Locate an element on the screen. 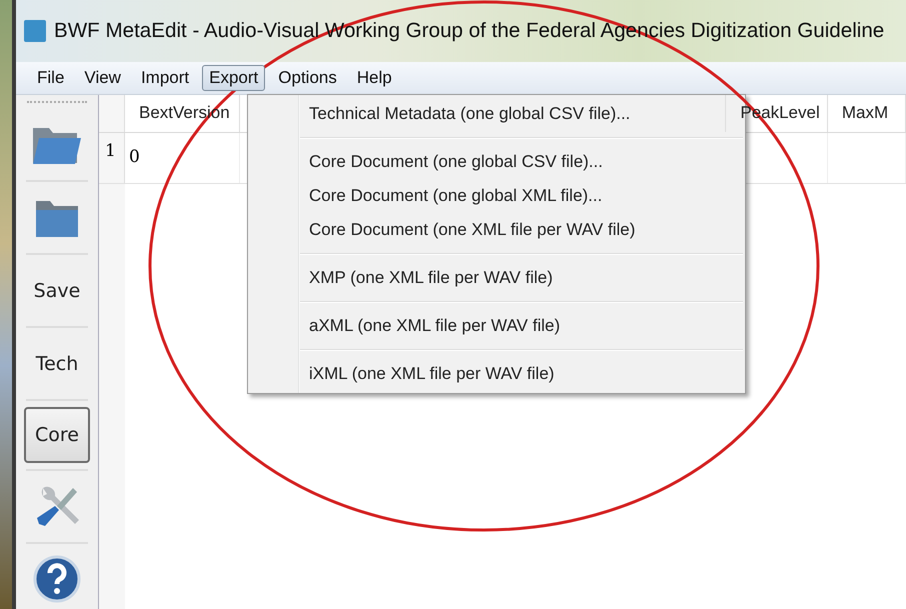 The width and height of the screenshot is (906, 609). help-icon is located at coordinates (57, 579).